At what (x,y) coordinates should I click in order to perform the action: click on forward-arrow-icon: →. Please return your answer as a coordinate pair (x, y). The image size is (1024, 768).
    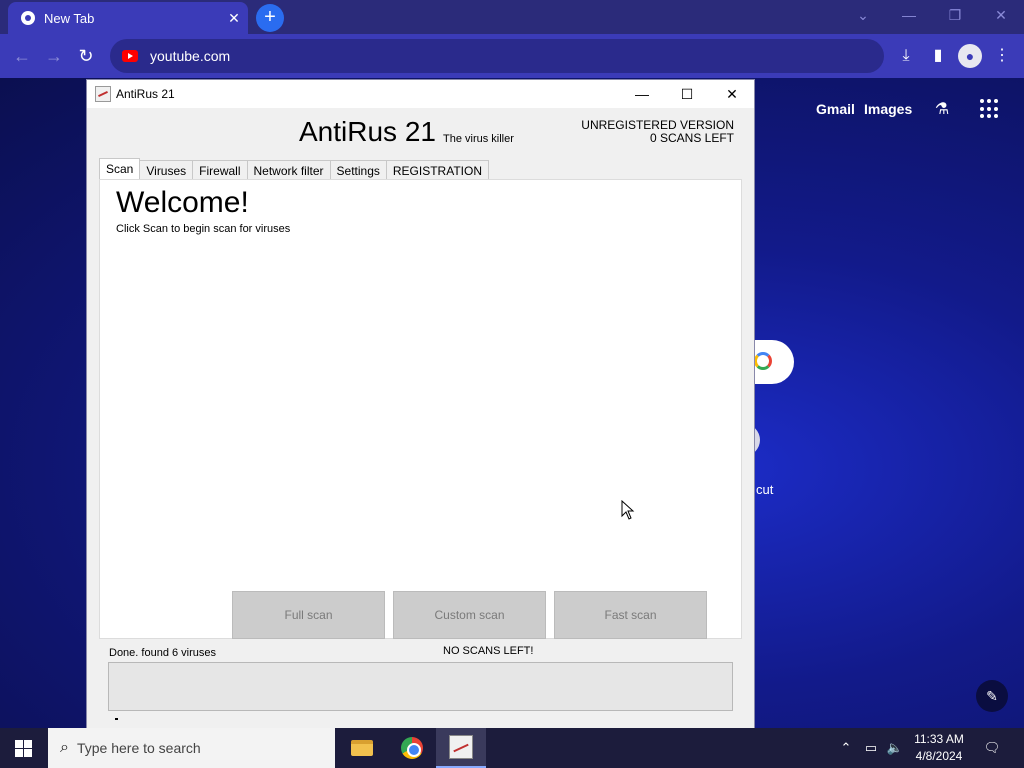
    Looking at the image, I should click on (54, 56).